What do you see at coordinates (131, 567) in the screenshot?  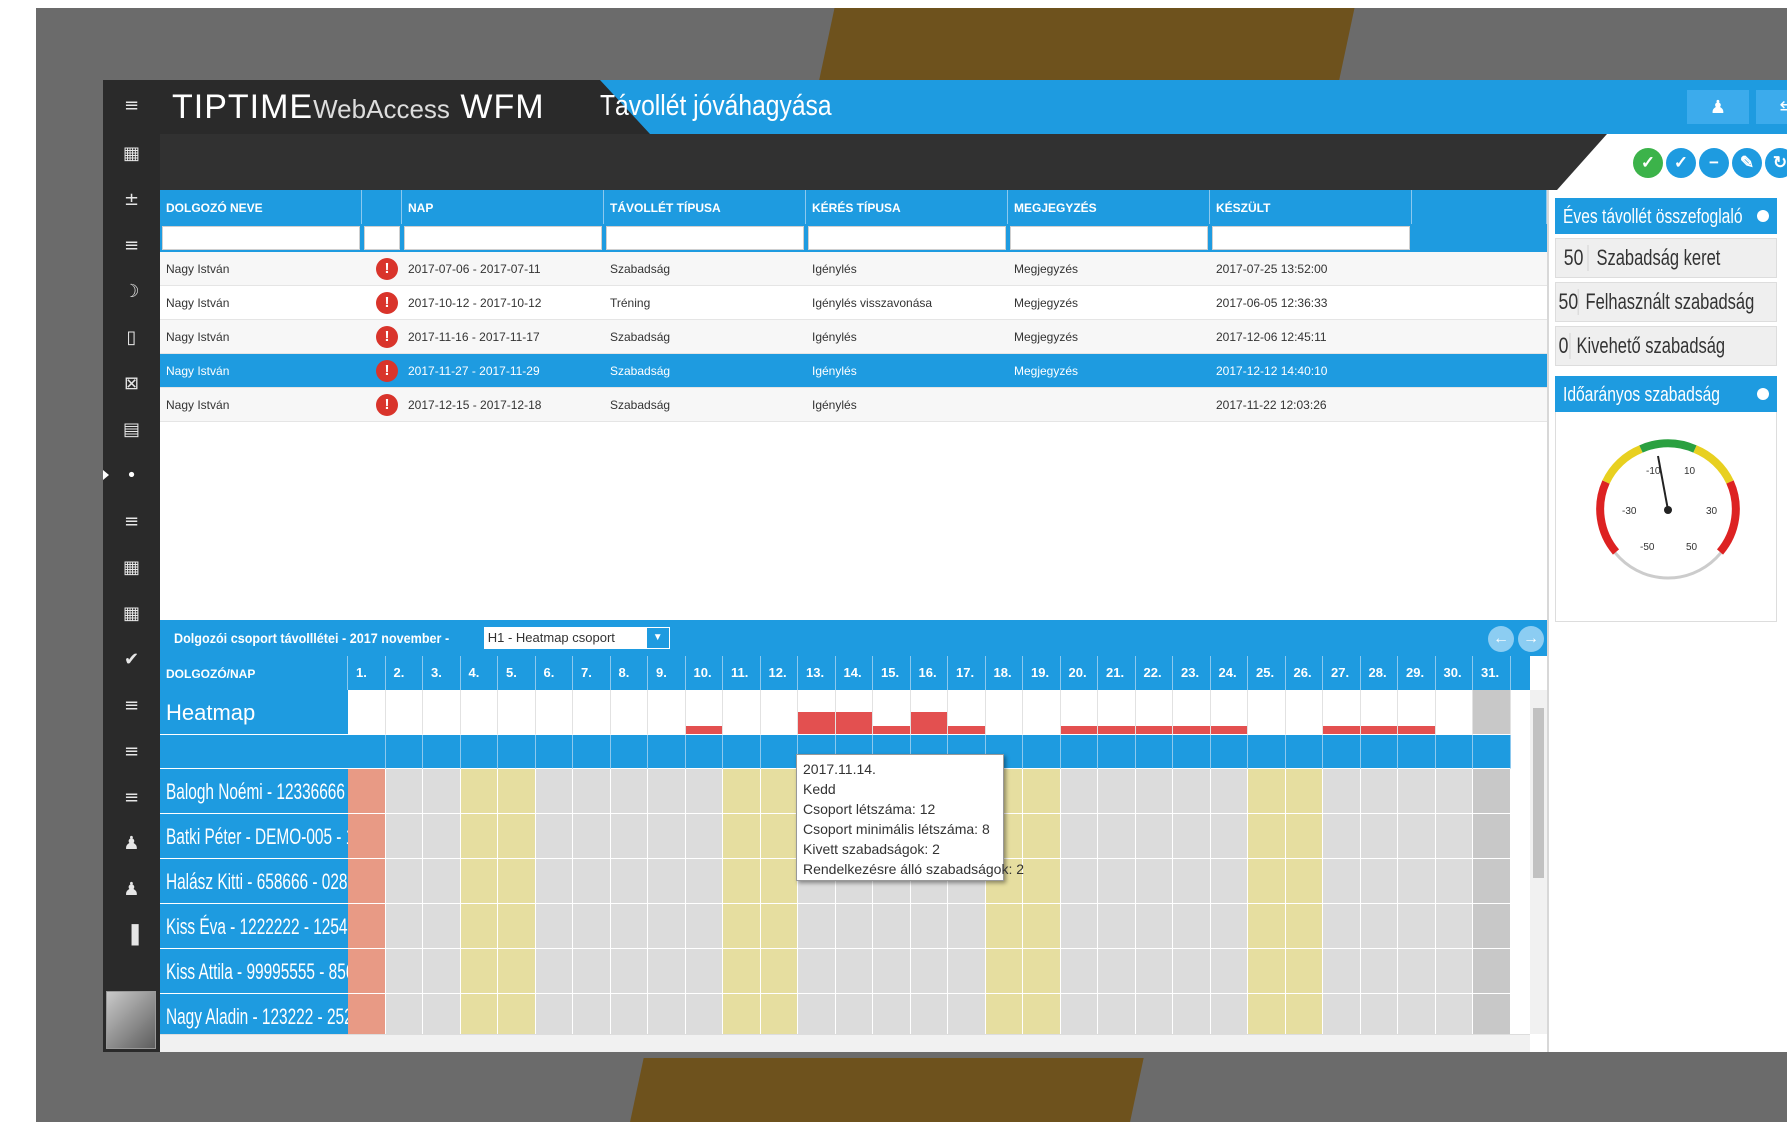 I see `calendar-icon: ▦` at bounding box center [131, 567].